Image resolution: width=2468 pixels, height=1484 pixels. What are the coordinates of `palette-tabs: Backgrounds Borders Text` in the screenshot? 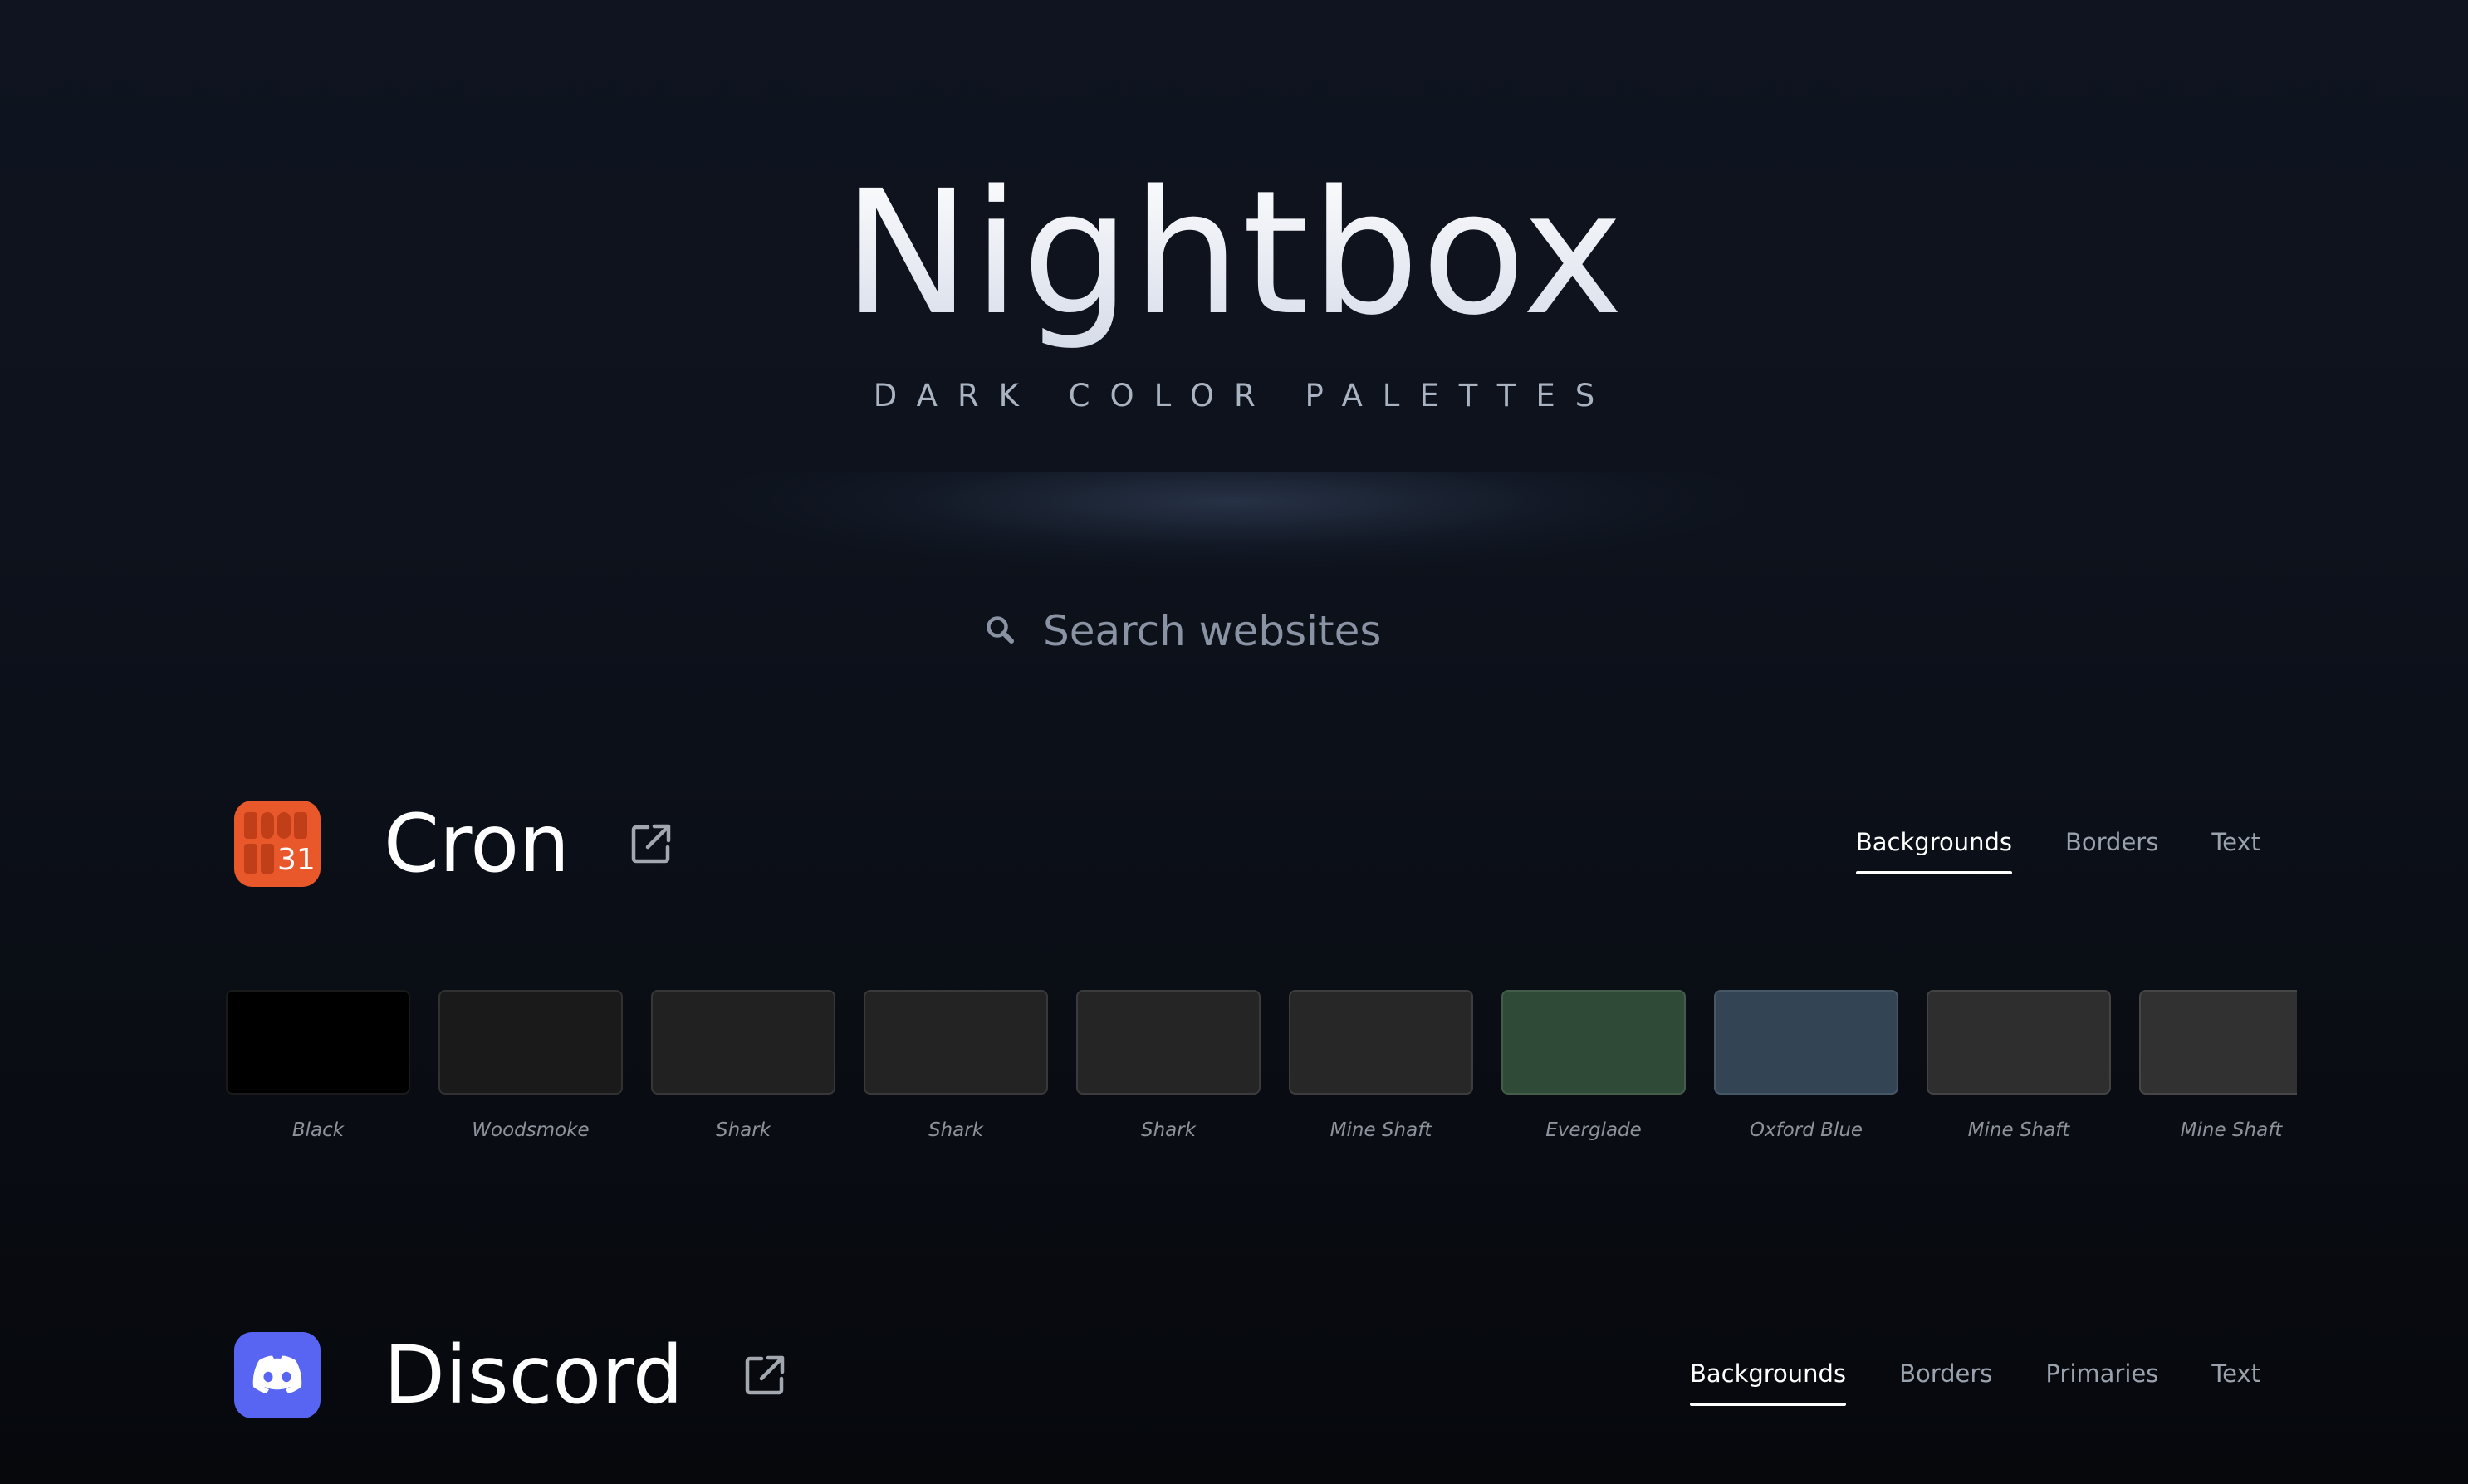 It's located at (2031, 844).